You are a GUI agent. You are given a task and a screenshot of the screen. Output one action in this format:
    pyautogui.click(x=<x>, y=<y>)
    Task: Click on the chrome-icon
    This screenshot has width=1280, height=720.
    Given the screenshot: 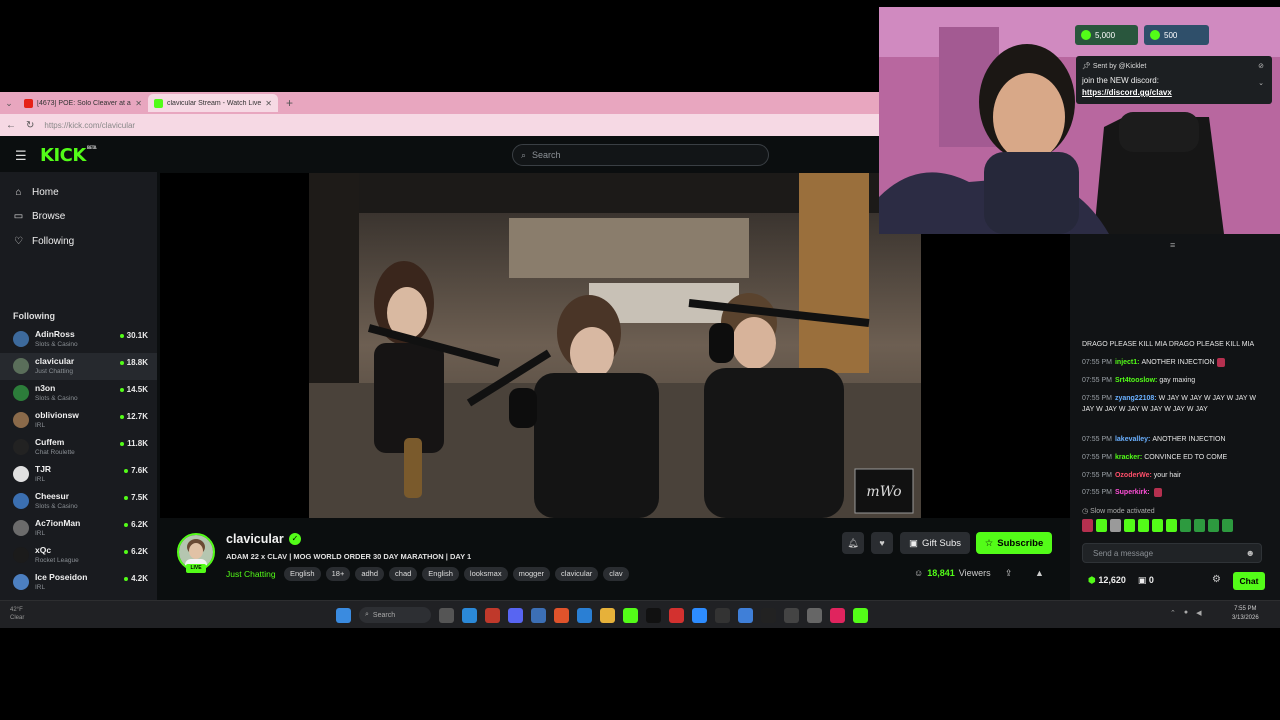 What is the action you would take?
    pyautogui.click(x=492, y=615)
    